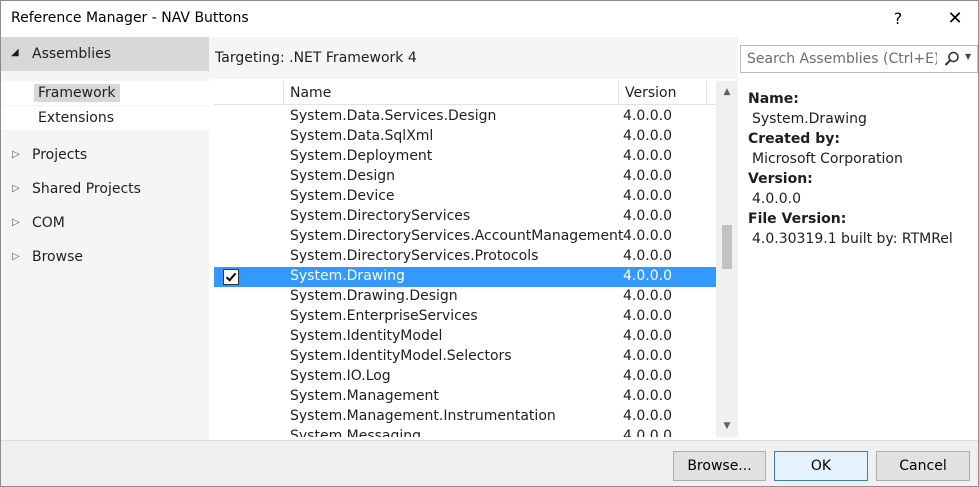  I want to click on table-row: System.EnterpriseServices 4.0.0.0, so click(465, 317).